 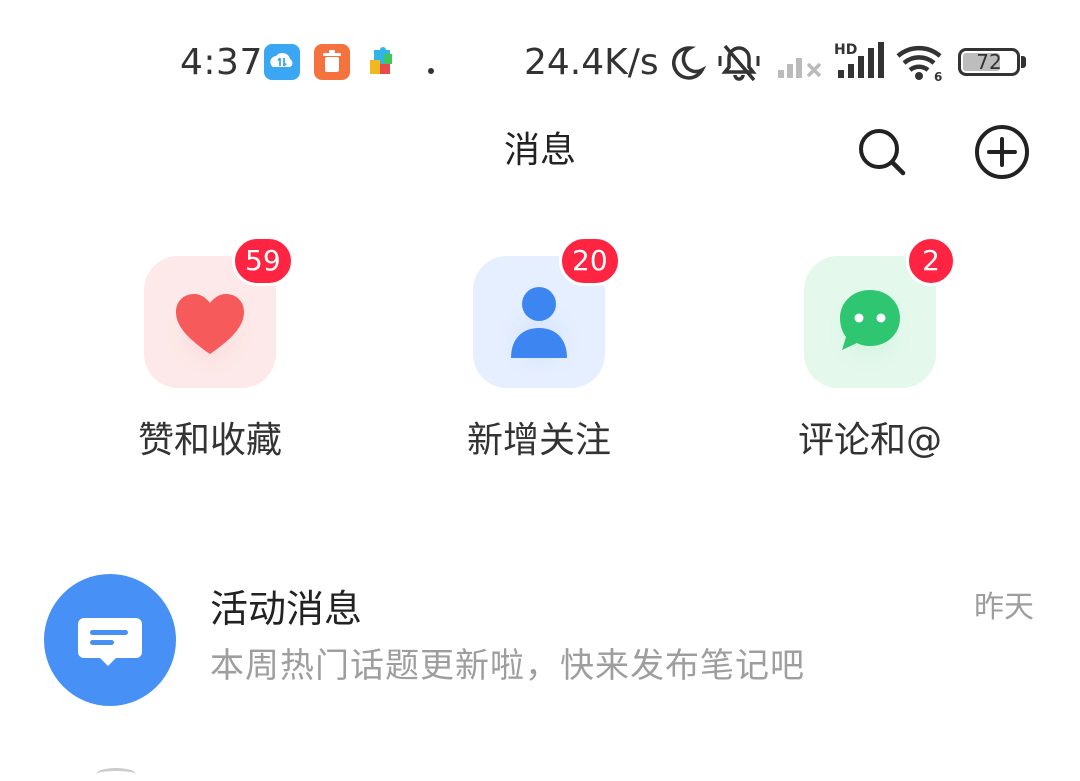 What do you see at coordinates (590, 261) in the screenshot?
I see `followers-badge: 20` at bounding box center [590, 261].